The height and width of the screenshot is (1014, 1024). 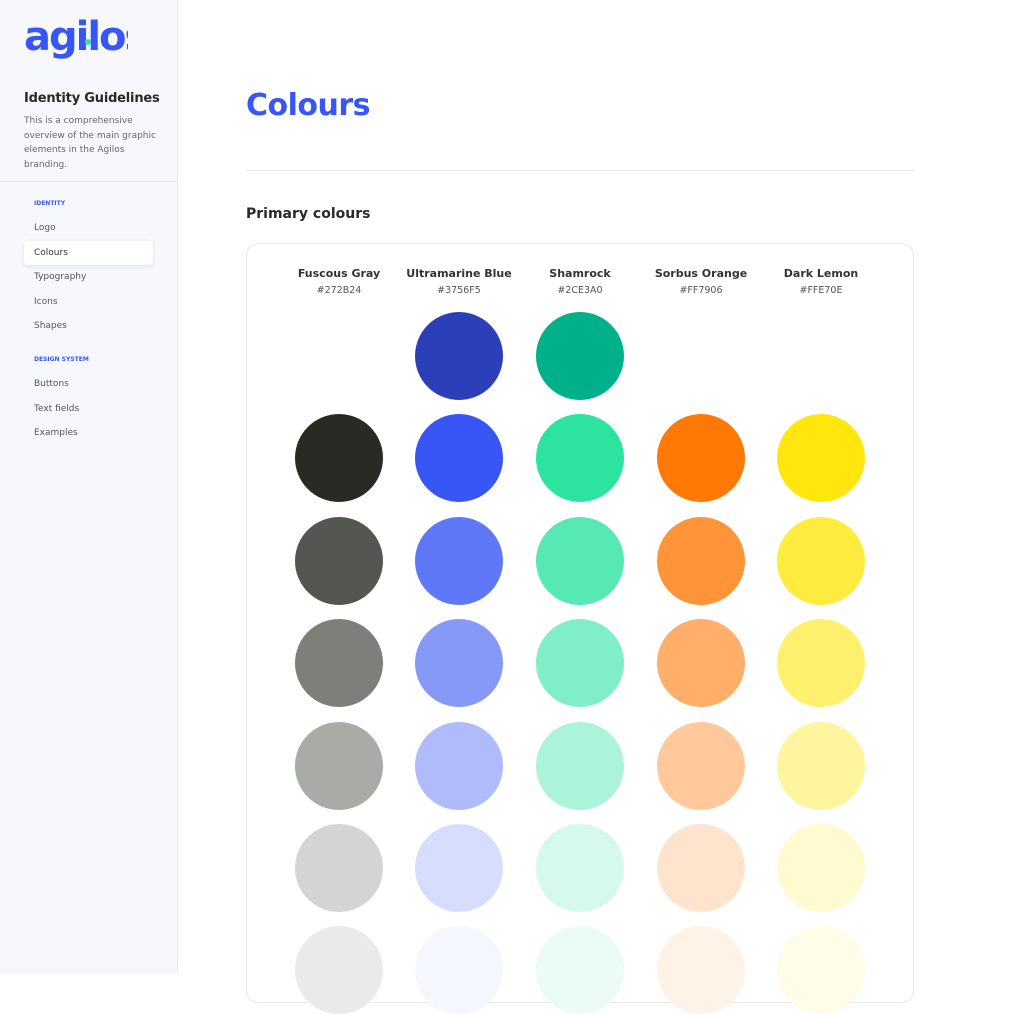 What do you see at coordinates (459, 290) in the screenshot?
I see `colour-hex: #3756F5` at bounding box center [459, 290].